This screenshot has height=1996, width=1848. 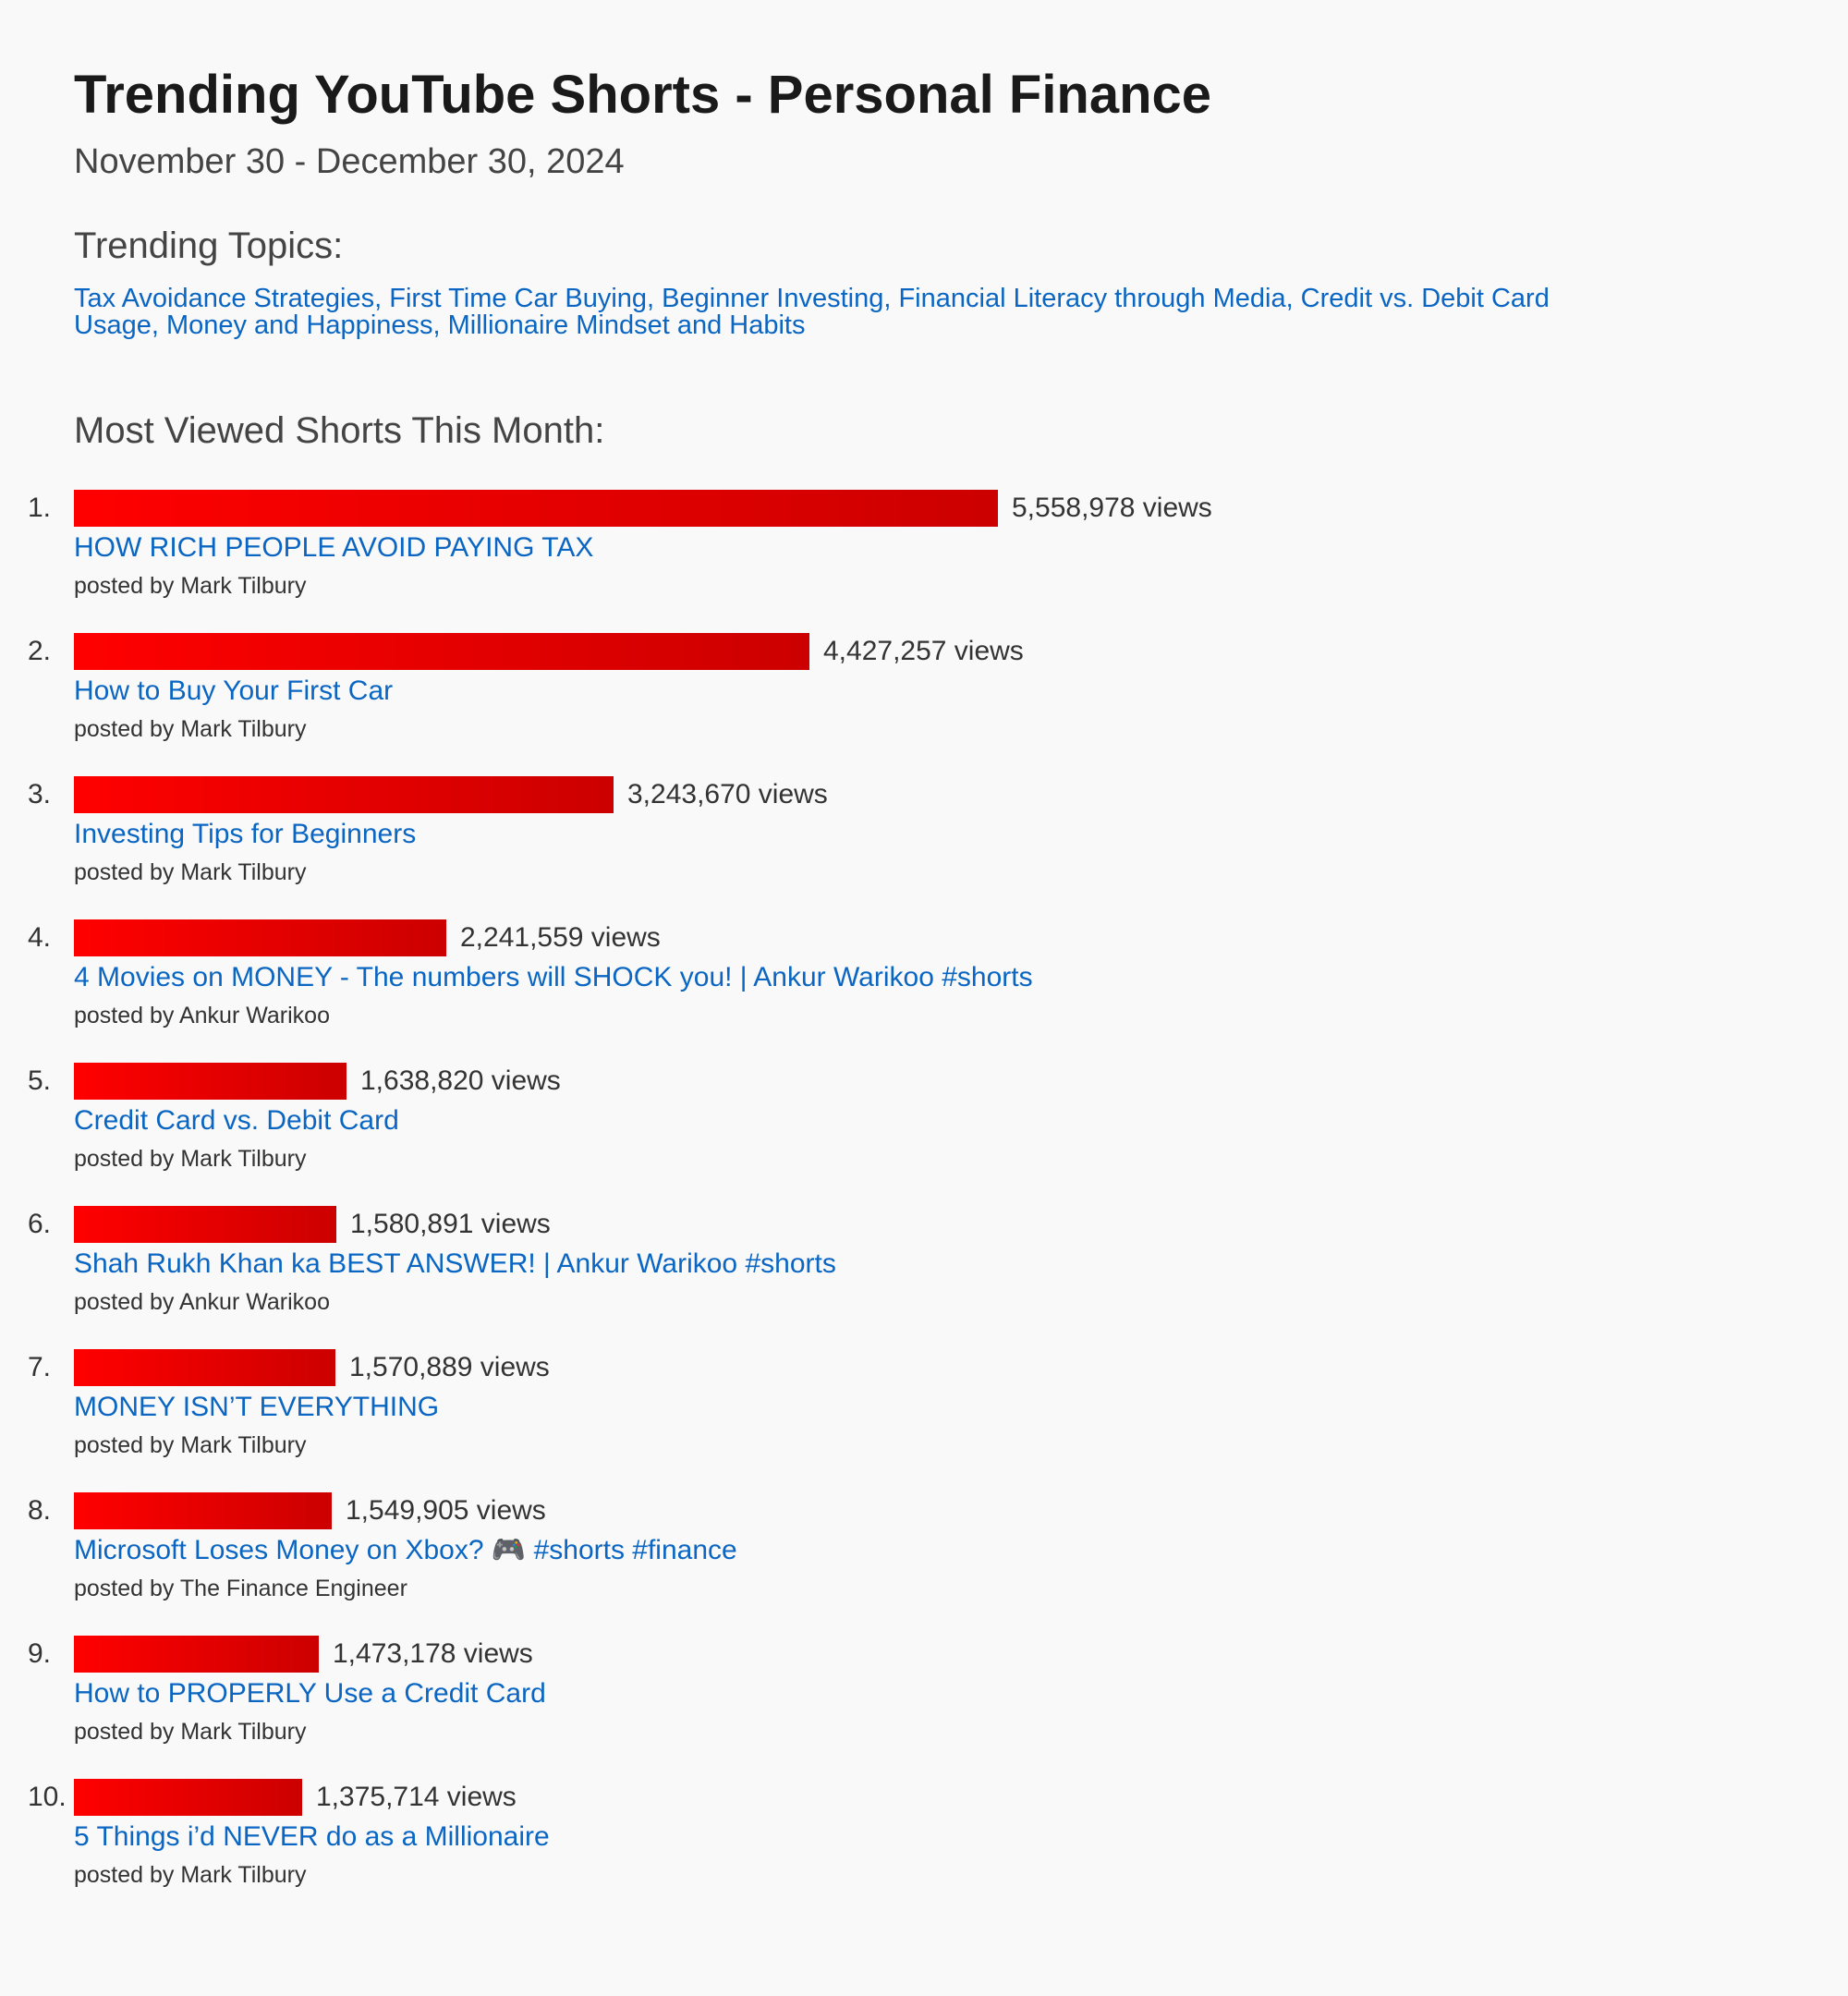 What do you see at coordinates (40, 937) in the screenshot?
I see `rank-number: 4.` at bounding box center [40, 937].